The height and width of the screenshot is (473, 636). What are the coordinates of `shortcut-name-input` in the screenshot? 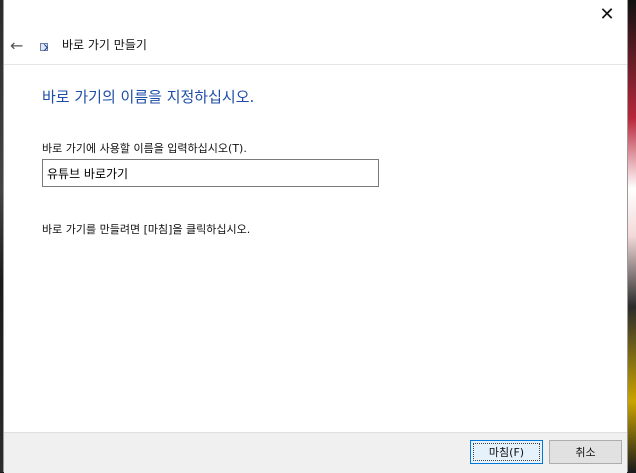 It's located at (210, 173).